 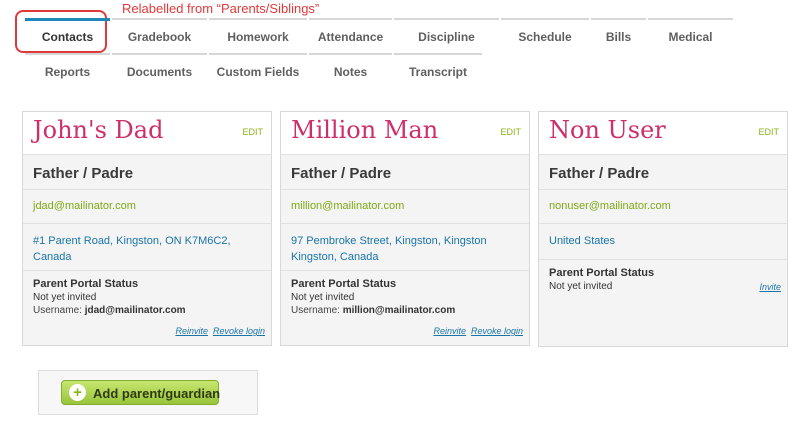 What do you see at coordinates (159, 37) in the screenshot?
I see `tab-label: Gradebook` at bounding box center [159, 37].